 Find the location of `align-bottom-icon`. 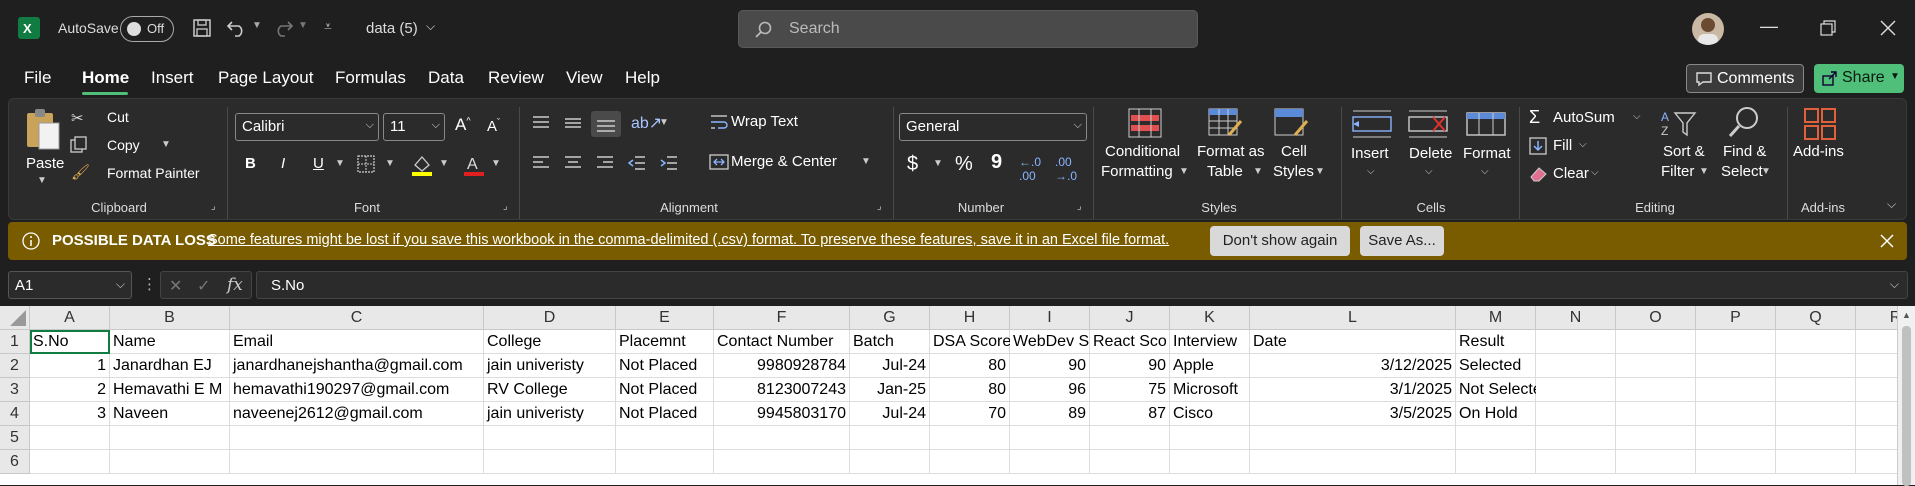

align-bottom-icon is located at coordinates (606, 124).